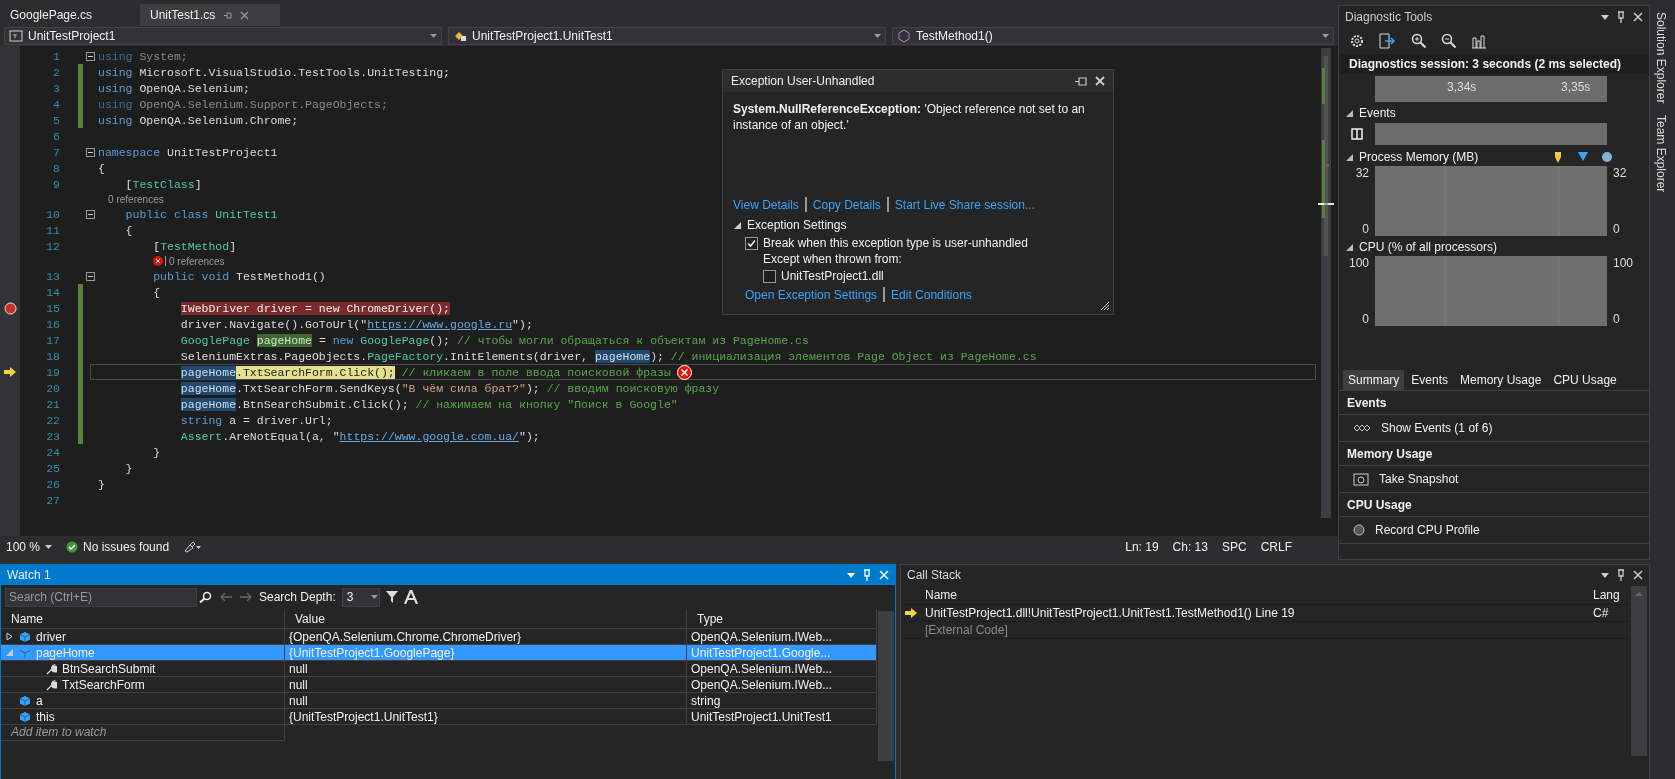 This screenshot has width=1675, height=779. Describe the element at coordinates (846, 204) in the screenshot. I see `link: Copy Details` at that location.